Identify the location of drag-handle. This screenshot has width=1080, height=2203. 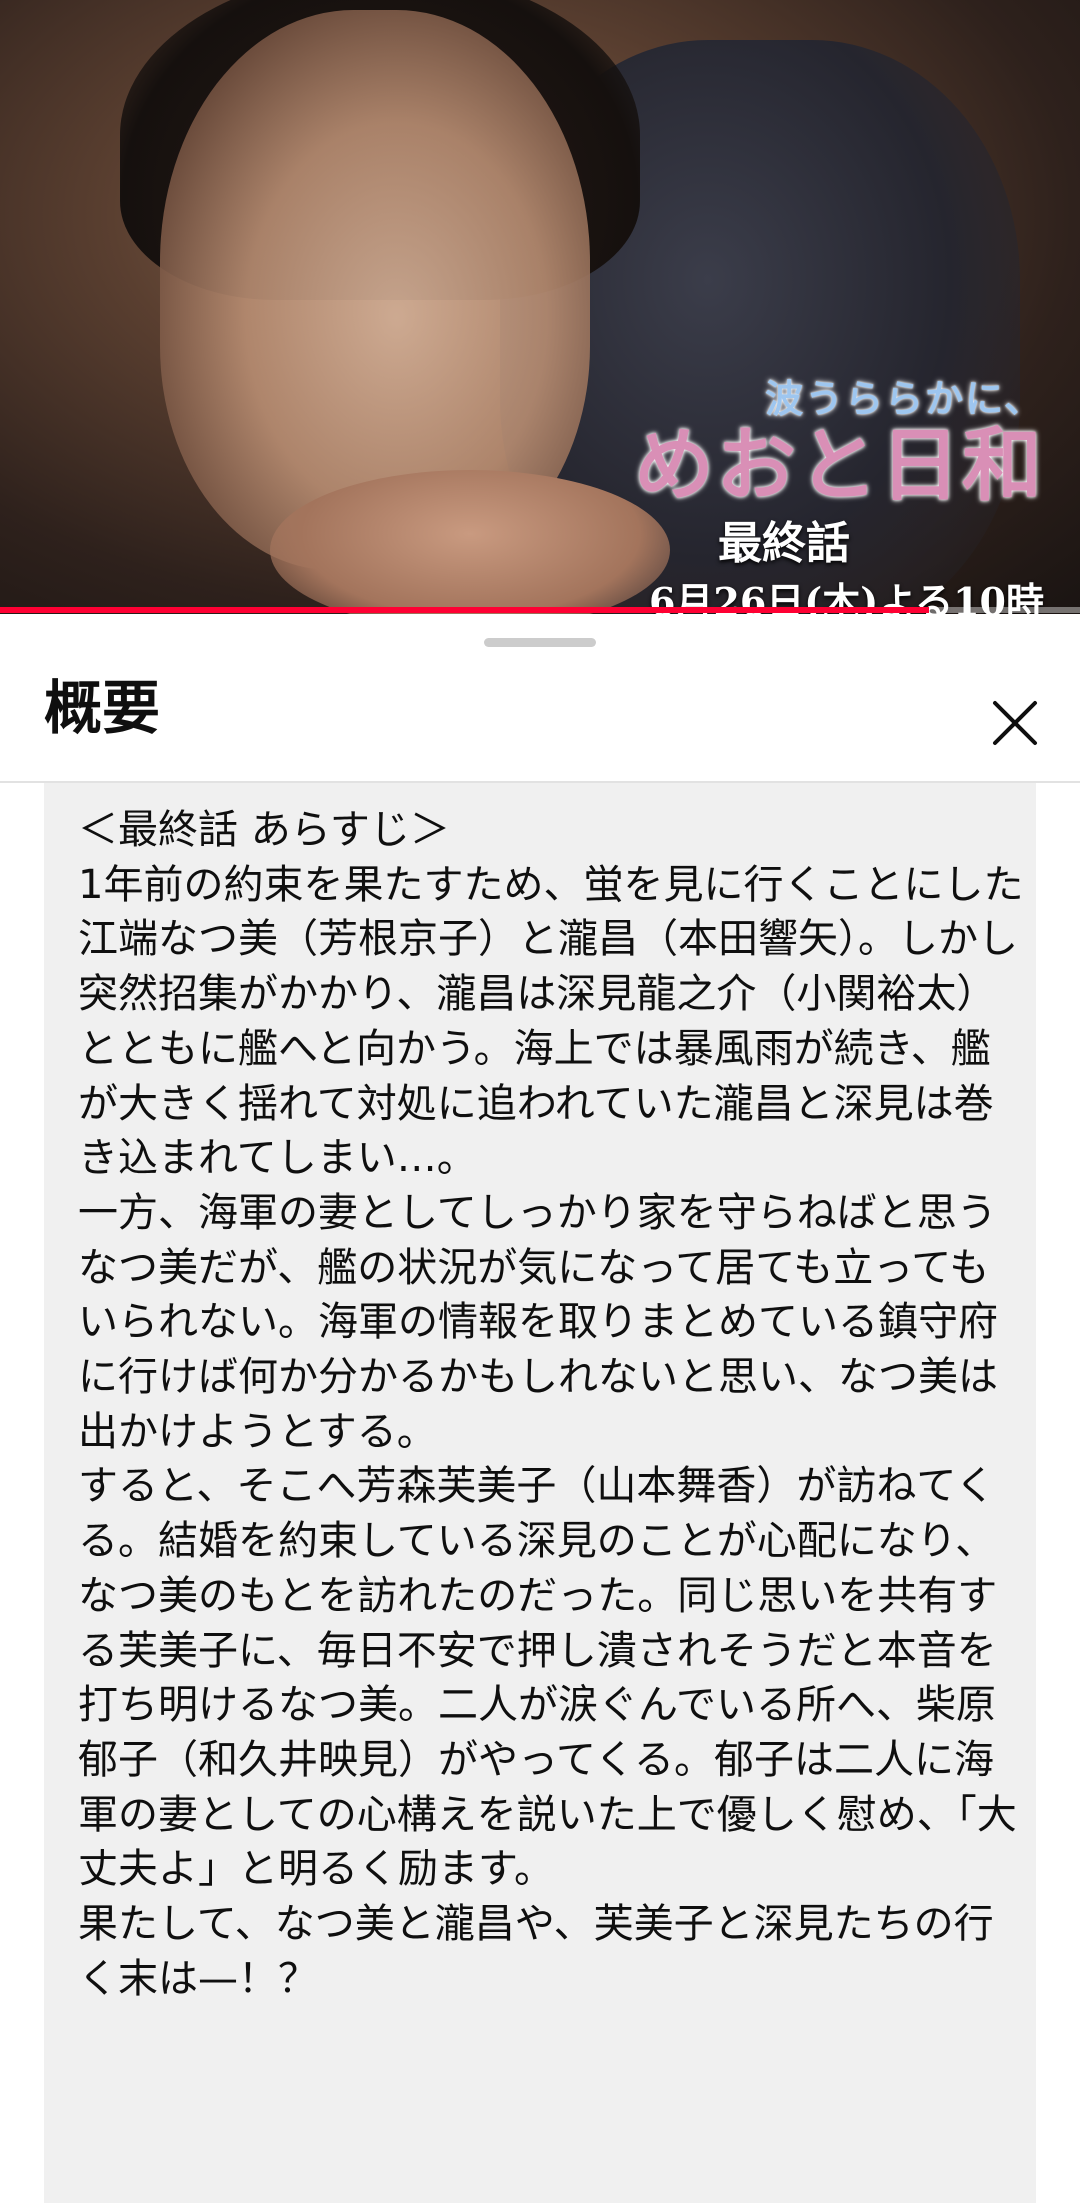
(540, 642).